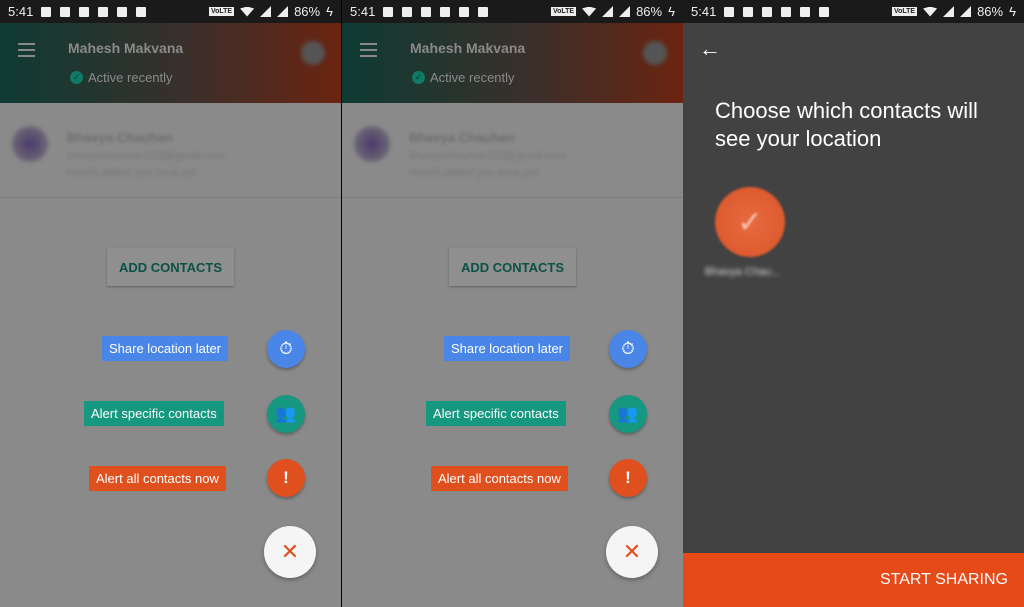  Describe the element at coordinates (943, 579) in the screenshot. I see `start-sharing-label: START SHARING` at that location.